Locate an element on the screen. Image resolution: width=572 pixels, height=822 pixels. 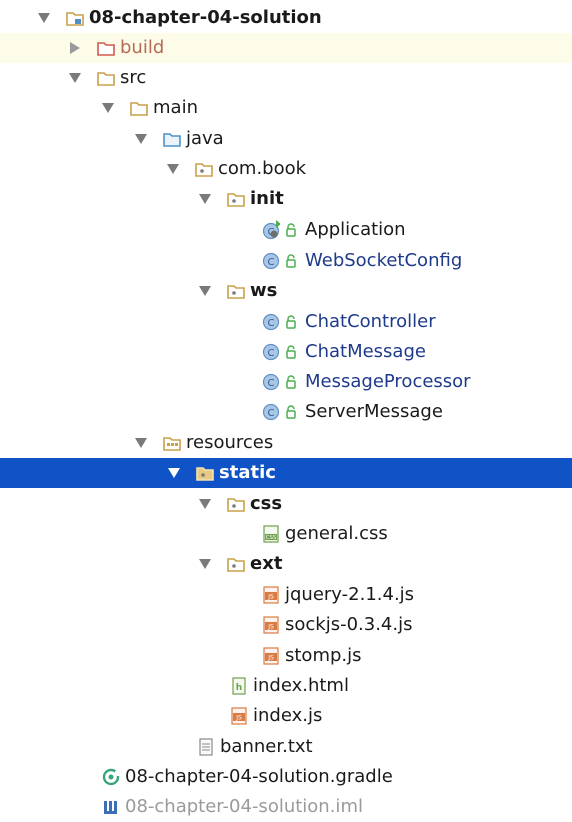
tree-item-label: java is located at coordinates (205, 138).